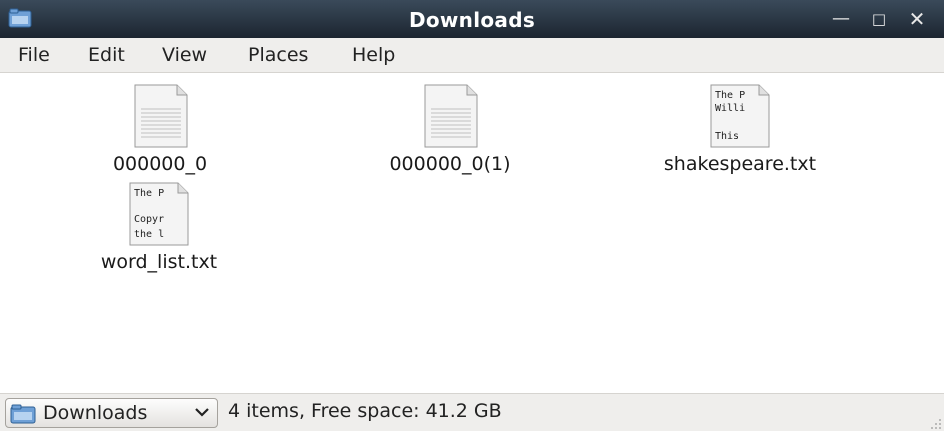  Describe the element at coordinates (159, 262) in the screenshot. I see `file-name: word_list.txt` at that location.